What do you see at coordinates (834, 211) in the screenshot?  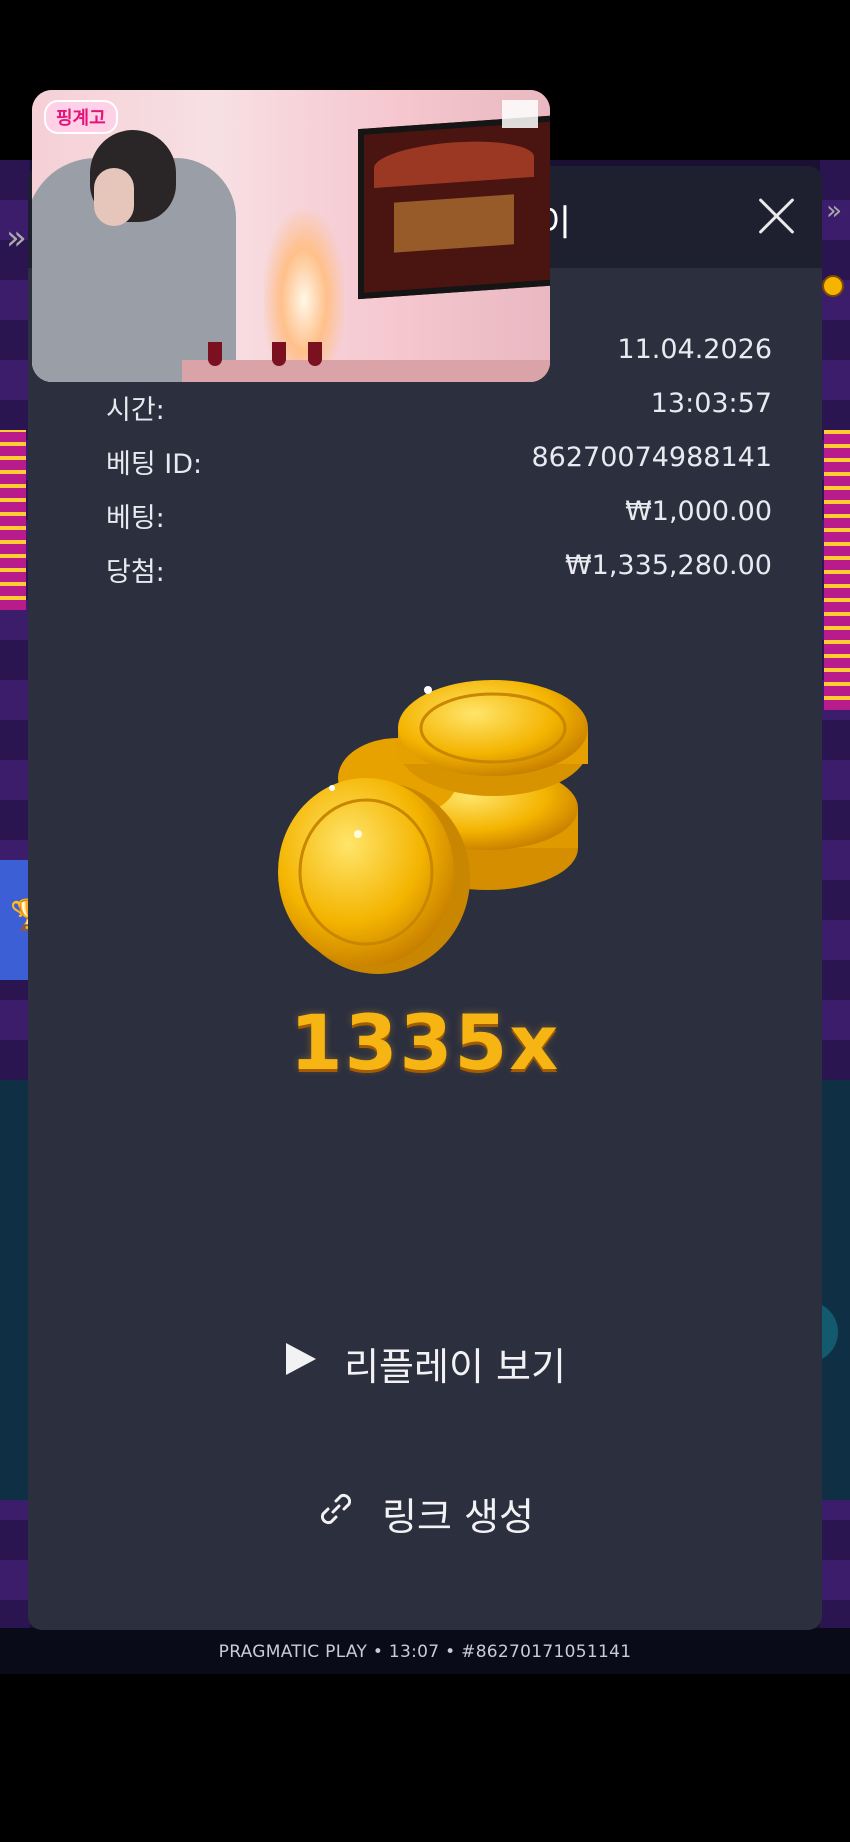 I see `double-chevron-right-icon: »` at bounding box center [834, 211].